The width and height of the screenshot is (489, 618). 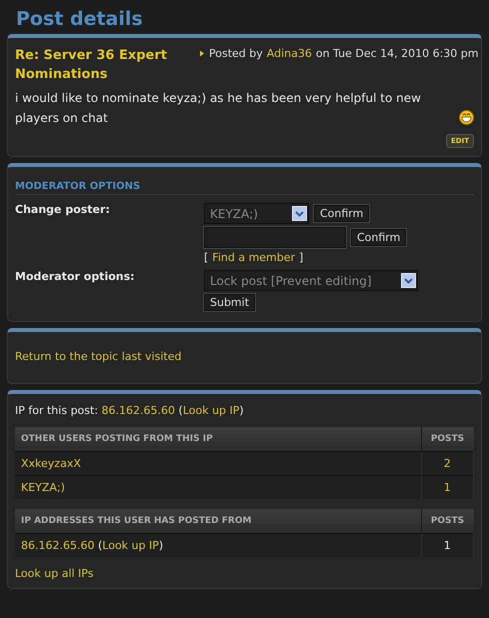 What do you see at coordinates (218, 545) in the screenshot?
I see `table-cell: 86.162.65.60 (Look up IP)` at bounding box center [218, 545].